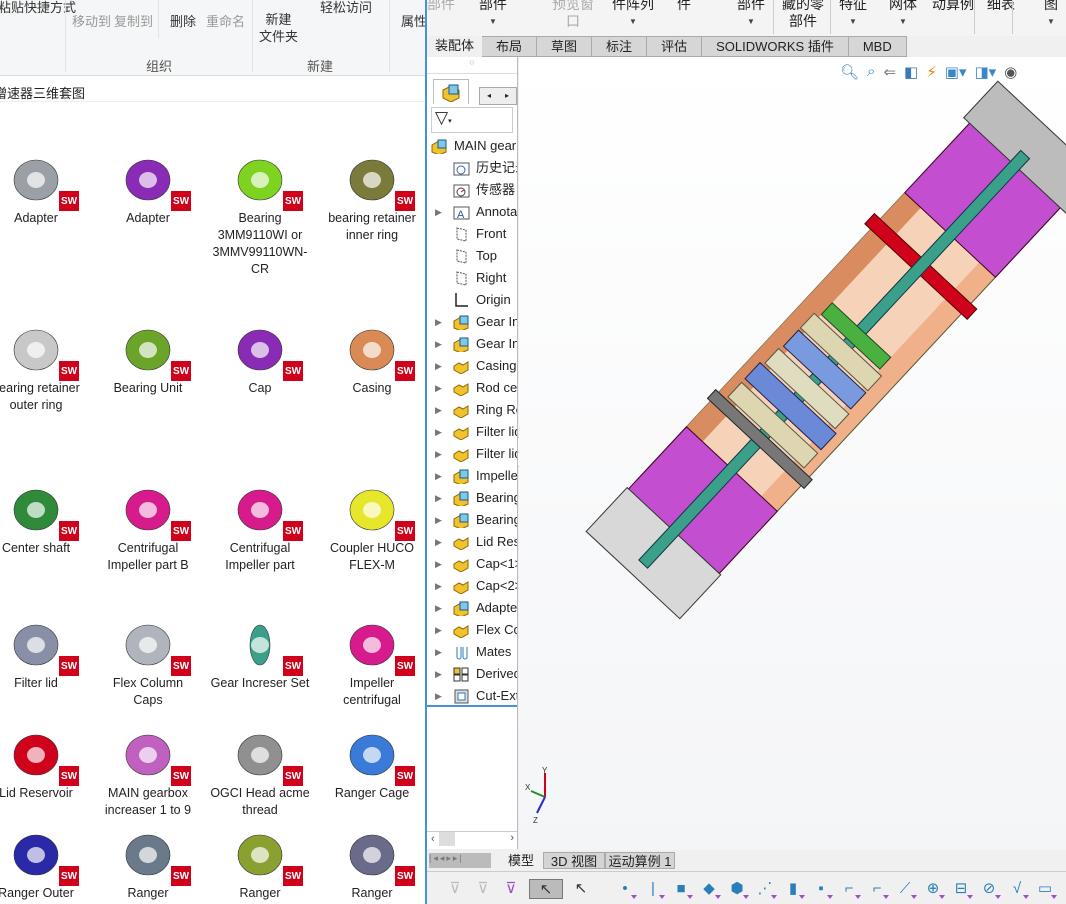 This screenshot has width=1066, height=904. What do you see at coordinates (472, 608) in the screenshot?
I see `tree-item: ▶ Adapter` at bounding box center [472, 608].